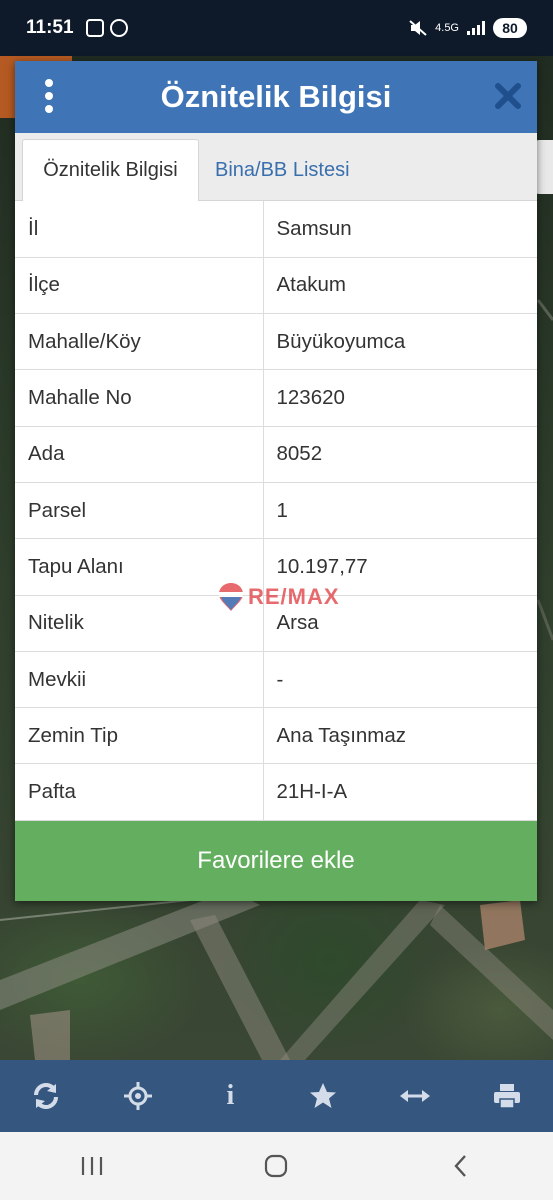 The width and height of the screenshot is (553, 1200). I want to click on measure-icon, so click(414, 1096).